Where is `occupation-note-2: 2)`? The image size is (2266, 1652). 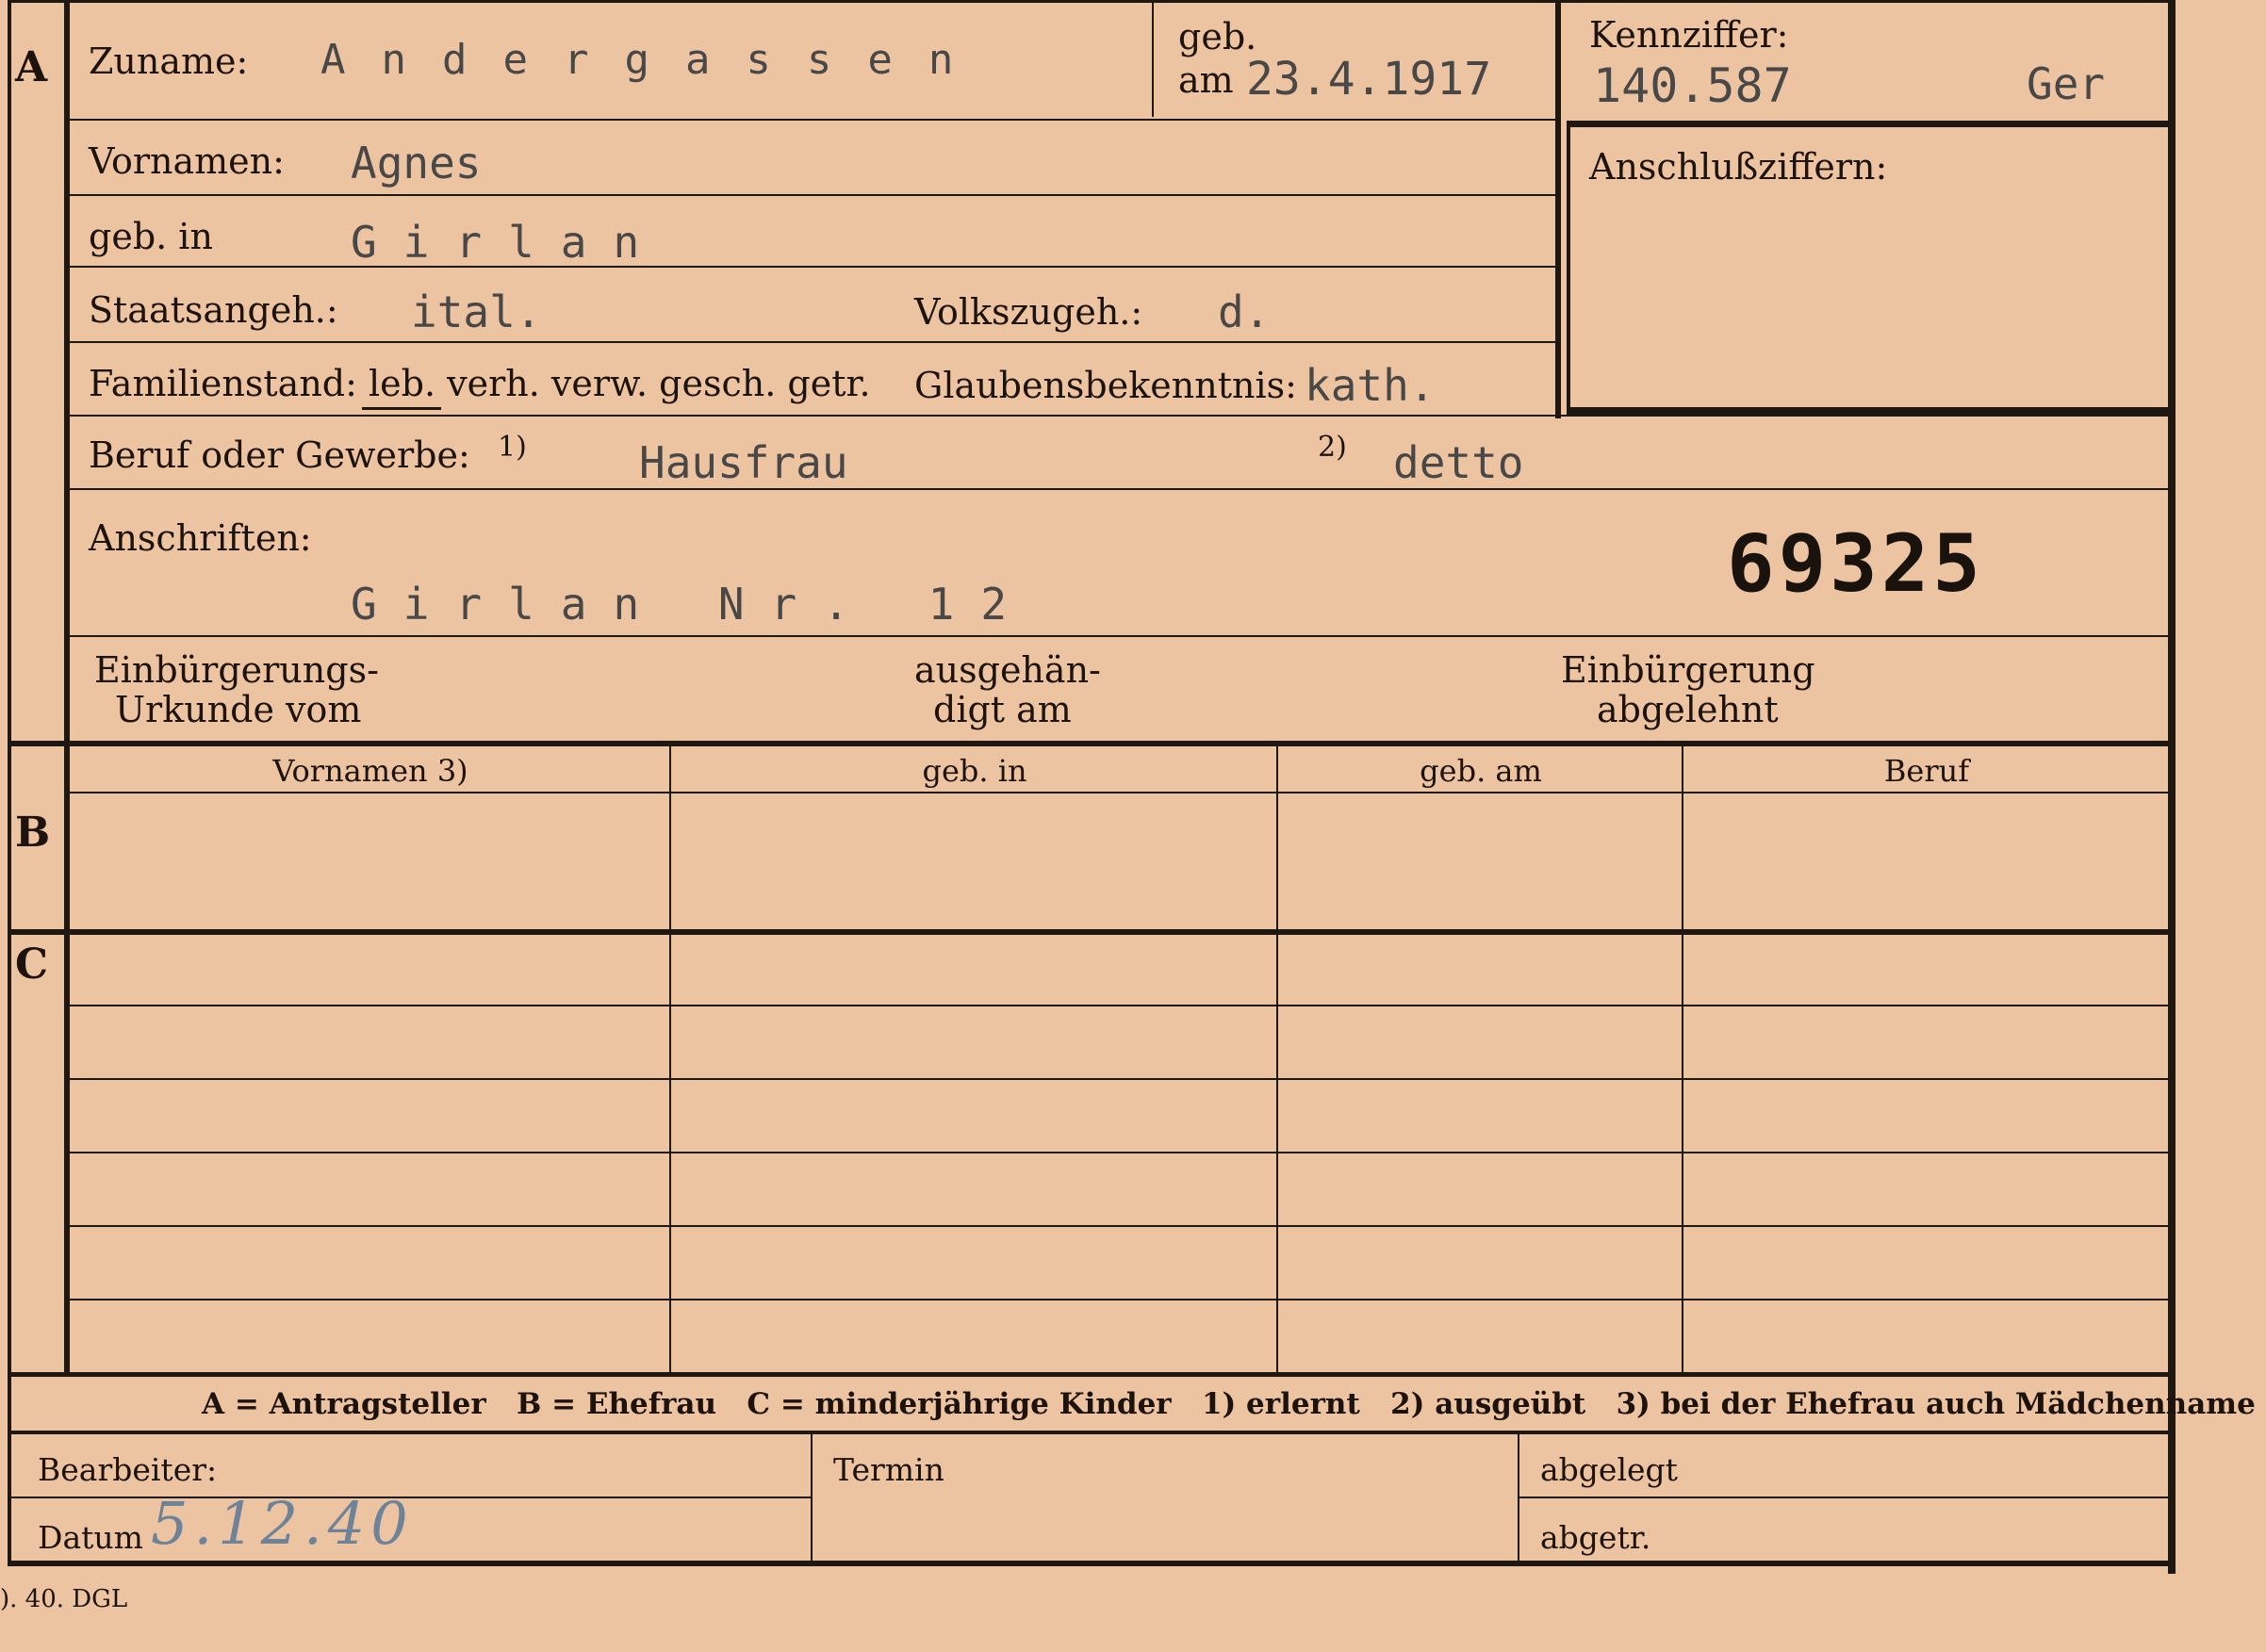 occupation-note-2: 2) is located at coordinates (1333, 447).